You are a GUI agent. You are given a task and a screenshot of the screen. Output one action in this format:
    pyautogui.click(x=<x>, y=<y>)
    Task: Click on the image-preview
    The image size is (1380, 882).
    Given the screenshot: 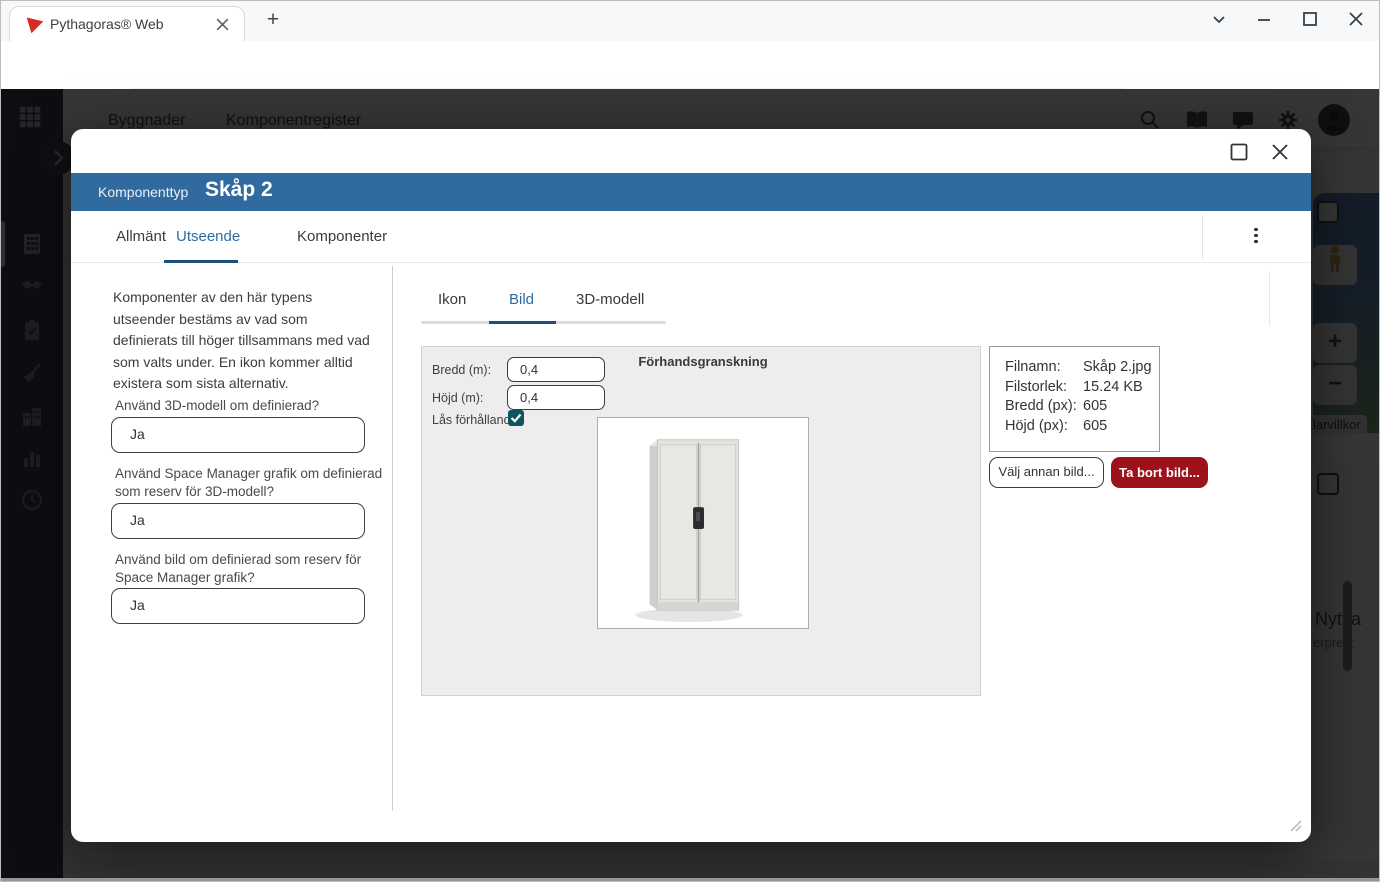 What is the action you would take?
    pyautogui.click(x=703, y=523)
    